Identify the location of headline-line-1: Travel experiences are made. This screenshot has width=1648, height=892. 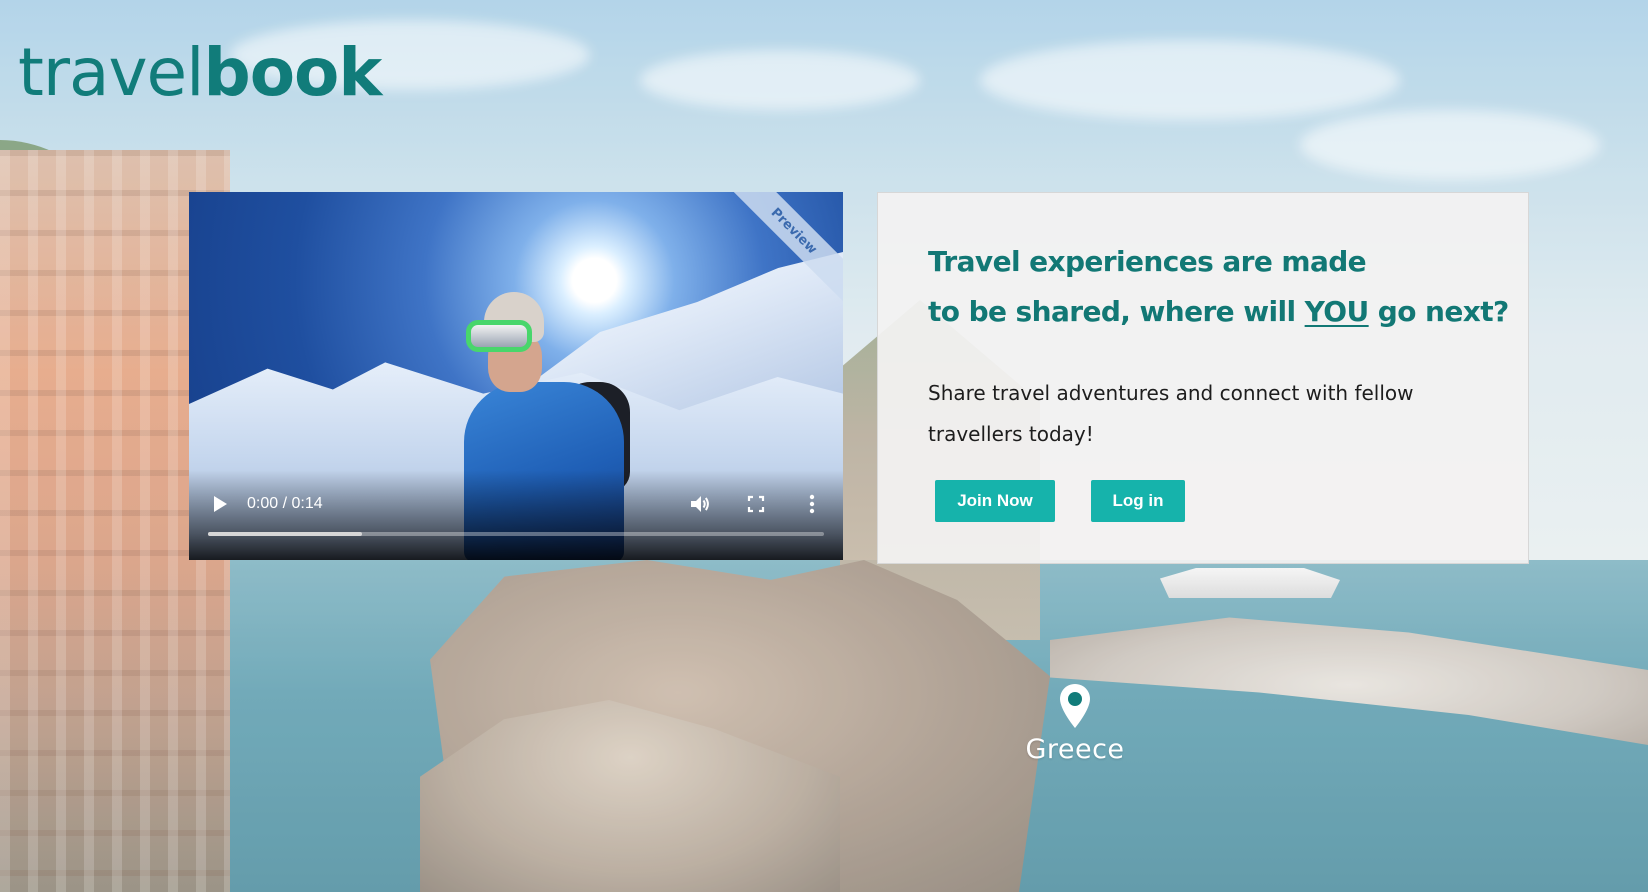
(1147, 261).